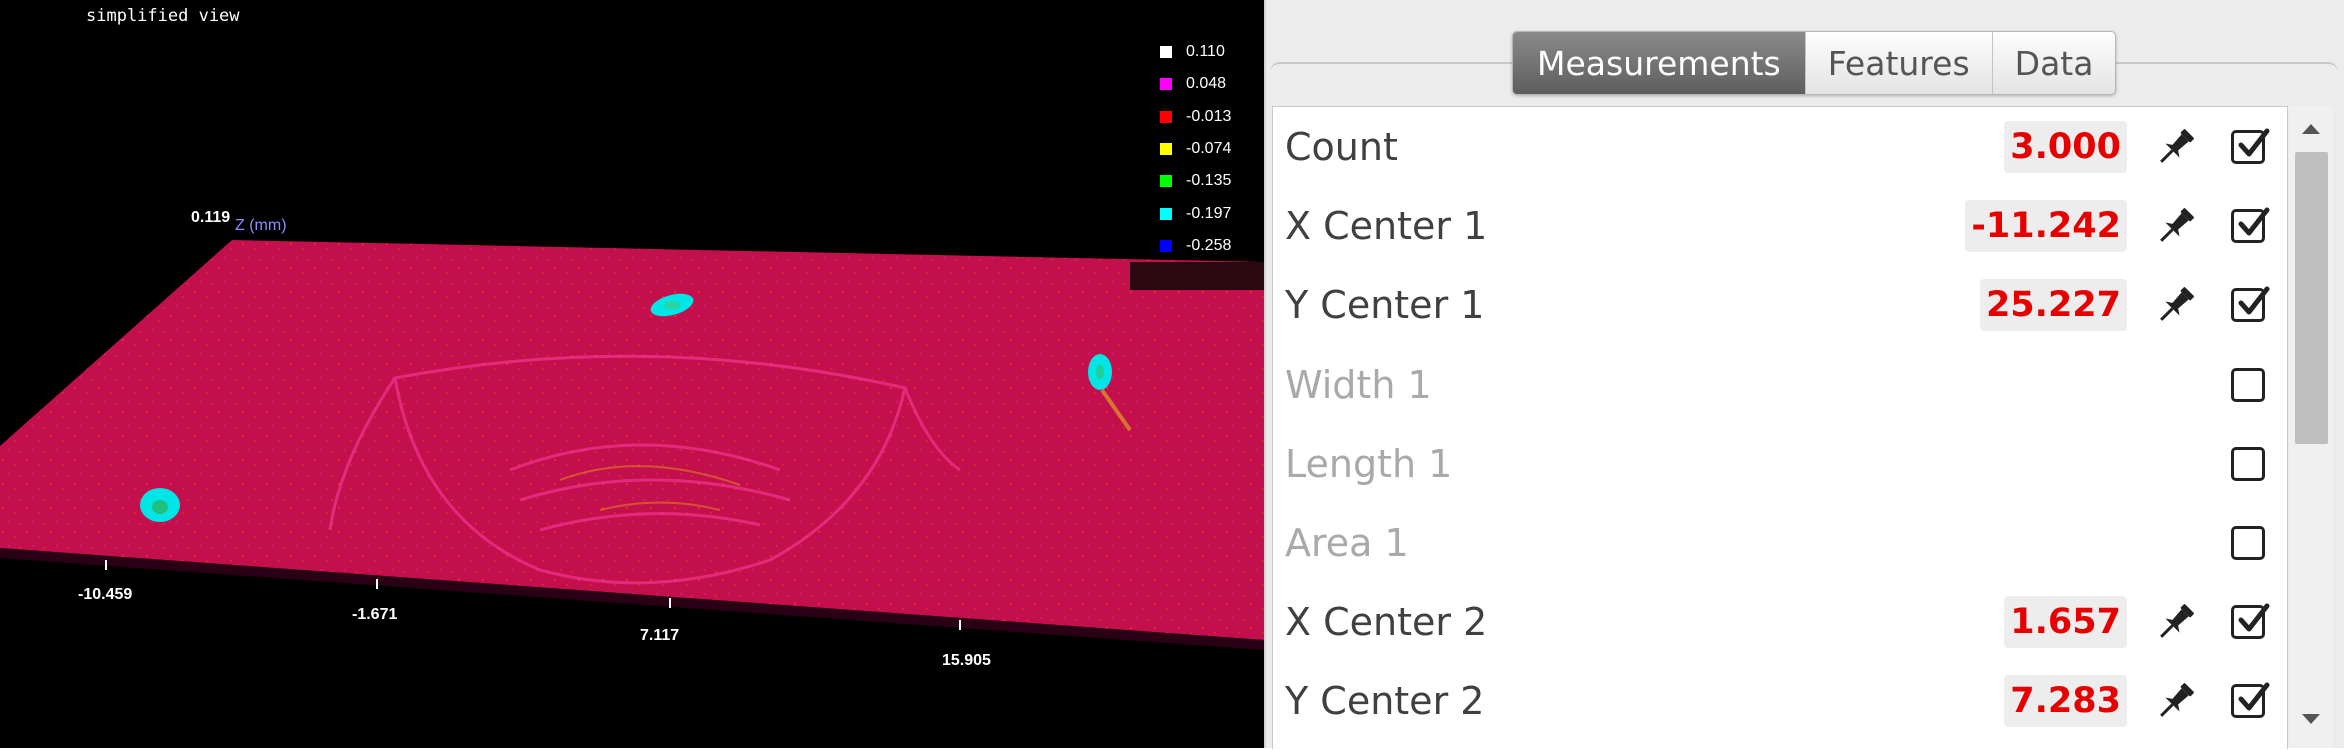  I want to click on legend-entry: -0.074, so click(1195, 149).